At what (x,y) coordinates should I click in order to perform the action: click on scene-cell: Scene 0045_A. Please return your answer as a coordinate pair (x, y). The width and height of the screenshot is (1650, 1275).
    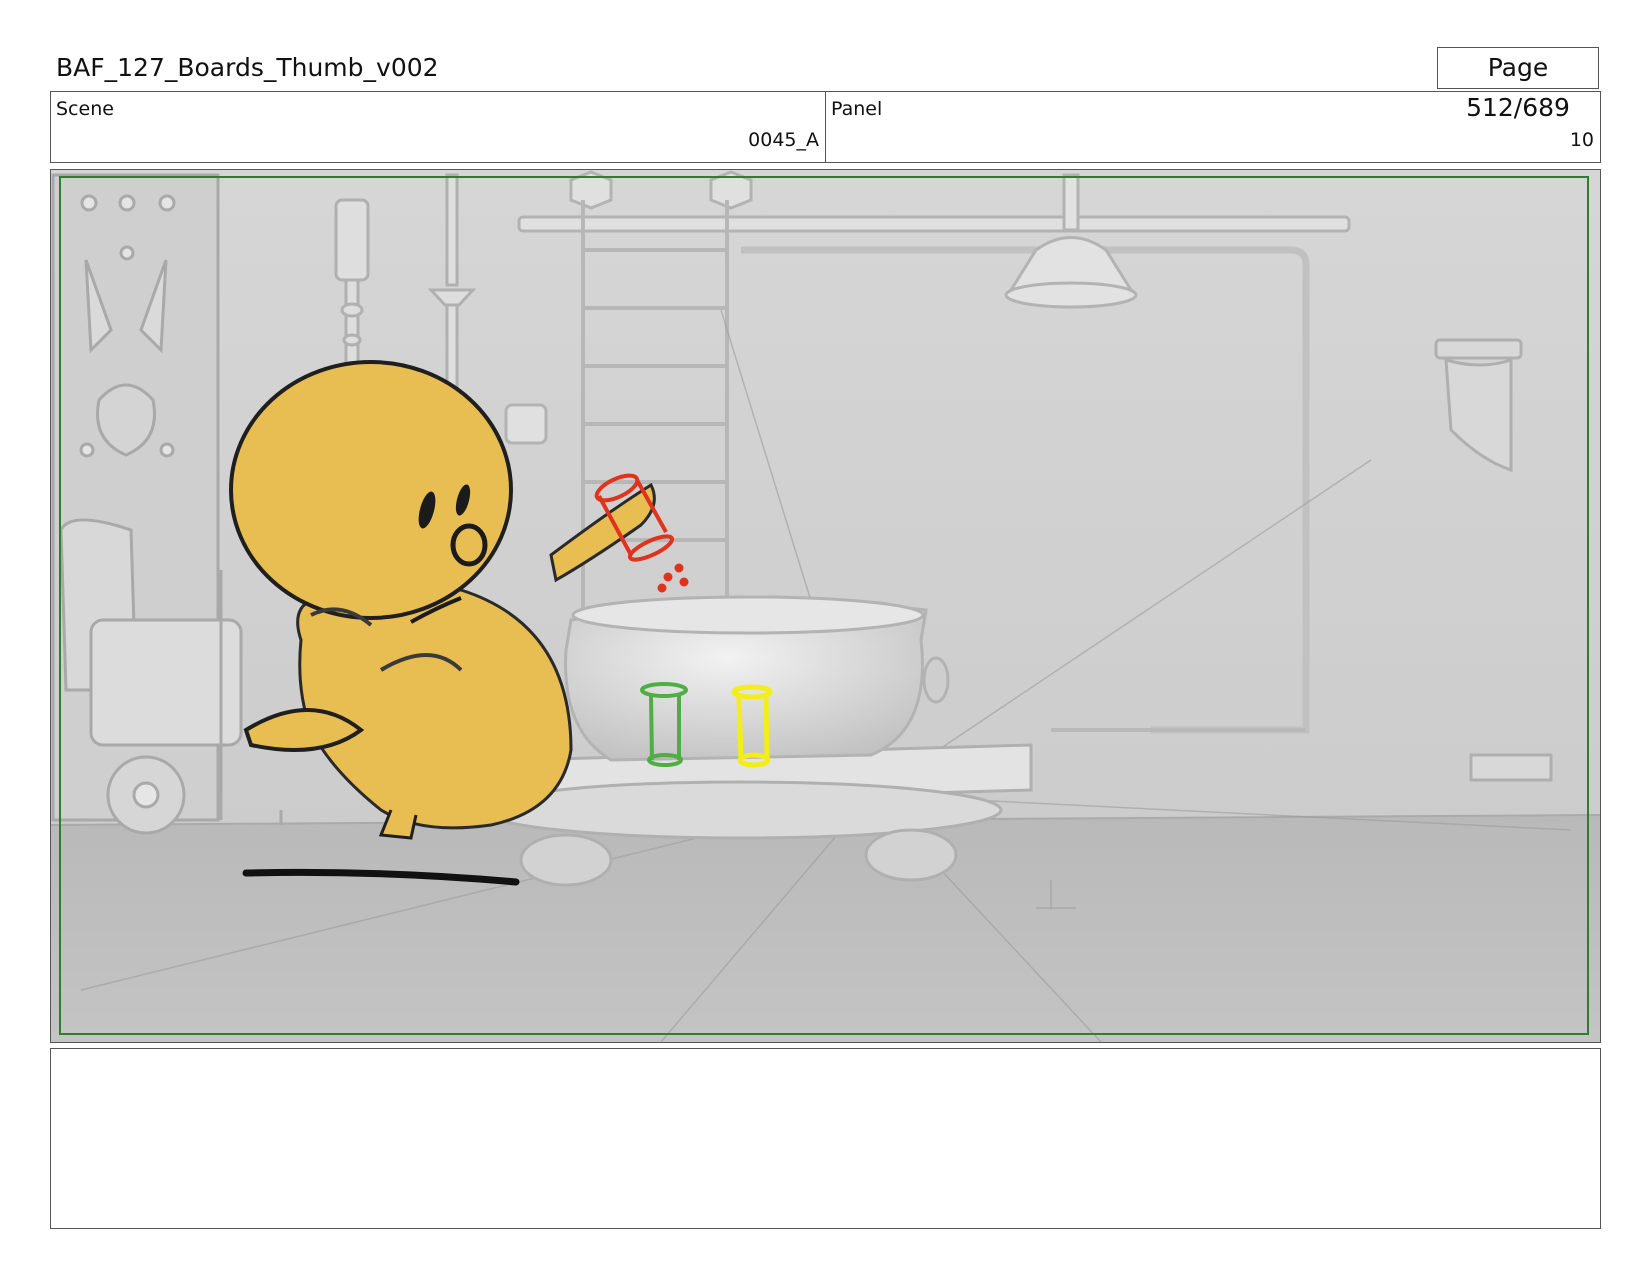
    Looking at the image, I should click on (438, 127).